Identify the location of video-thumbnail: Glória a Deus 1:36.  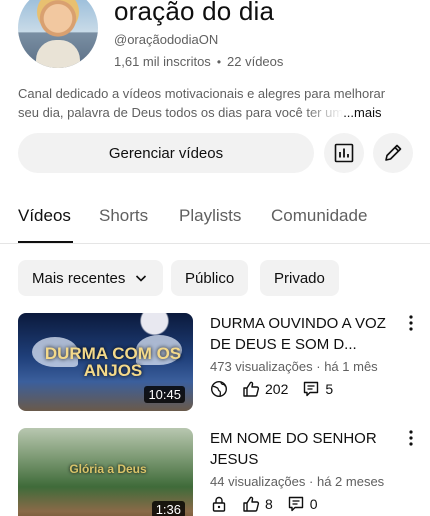
(105, 472).